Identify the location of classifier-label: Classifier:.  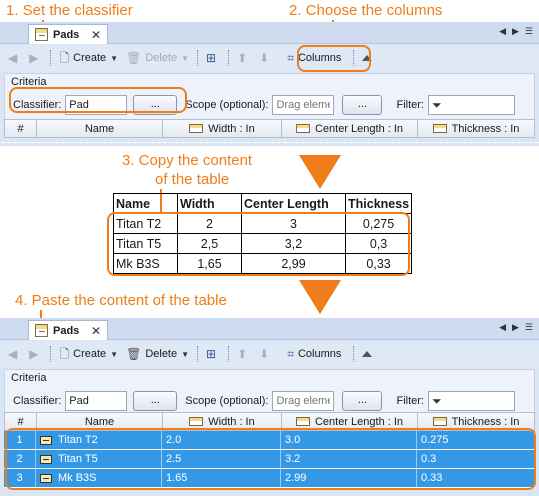
(37, 401).